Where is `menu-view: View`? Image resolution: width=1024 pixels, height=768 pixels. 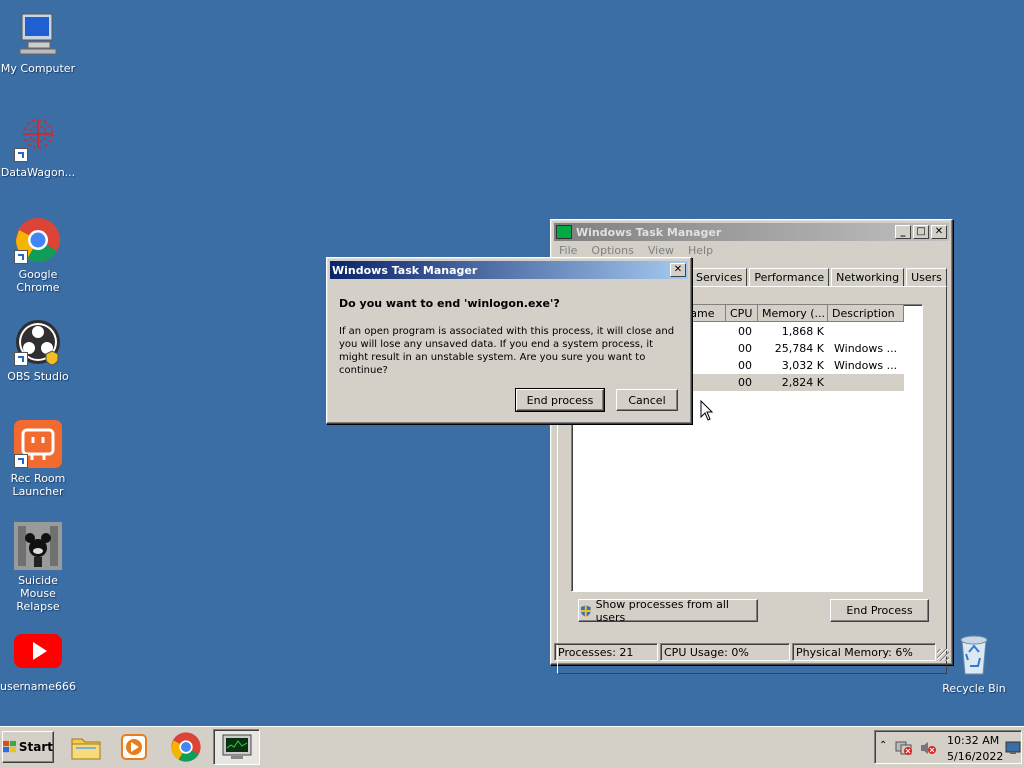
menu-view: View is located at coordinates (661, 250).